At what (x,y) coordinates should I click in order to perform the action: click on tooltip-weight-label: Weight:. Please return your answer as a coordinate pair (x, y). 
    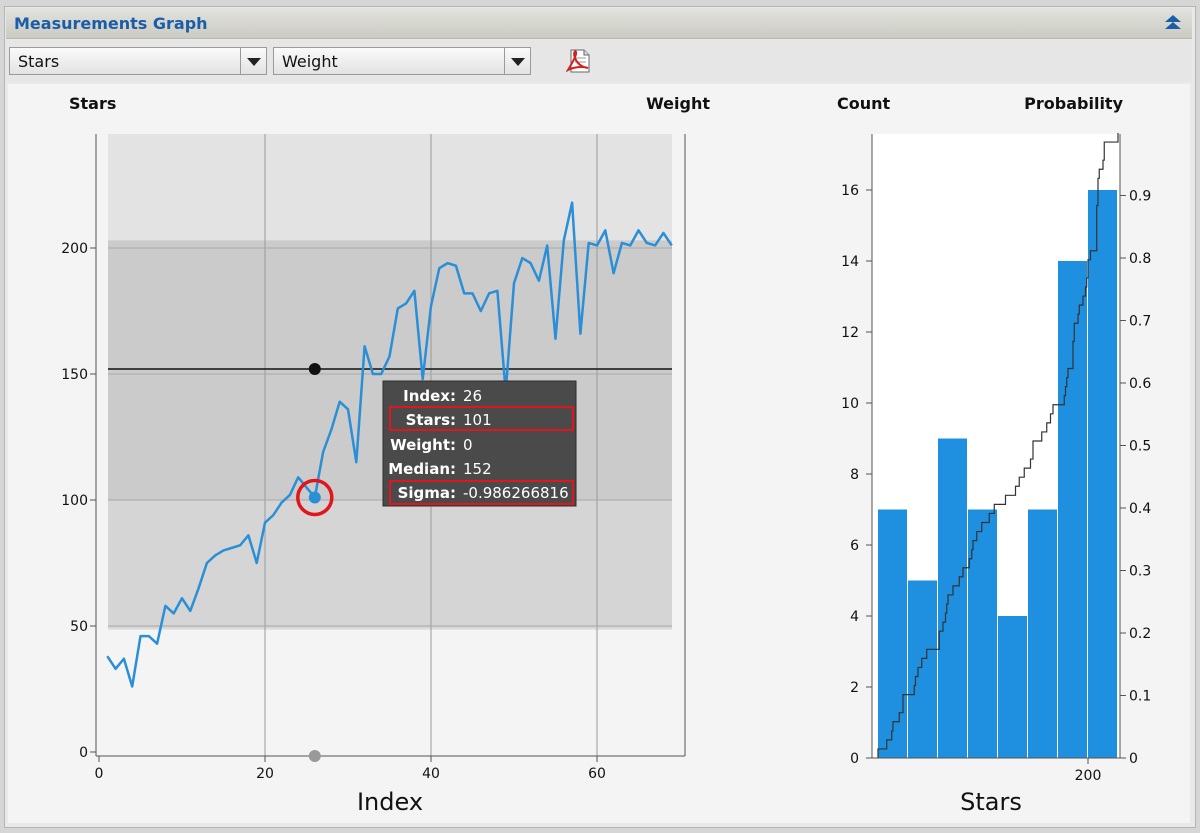
    Looking at the image, I should click on (423, 445).